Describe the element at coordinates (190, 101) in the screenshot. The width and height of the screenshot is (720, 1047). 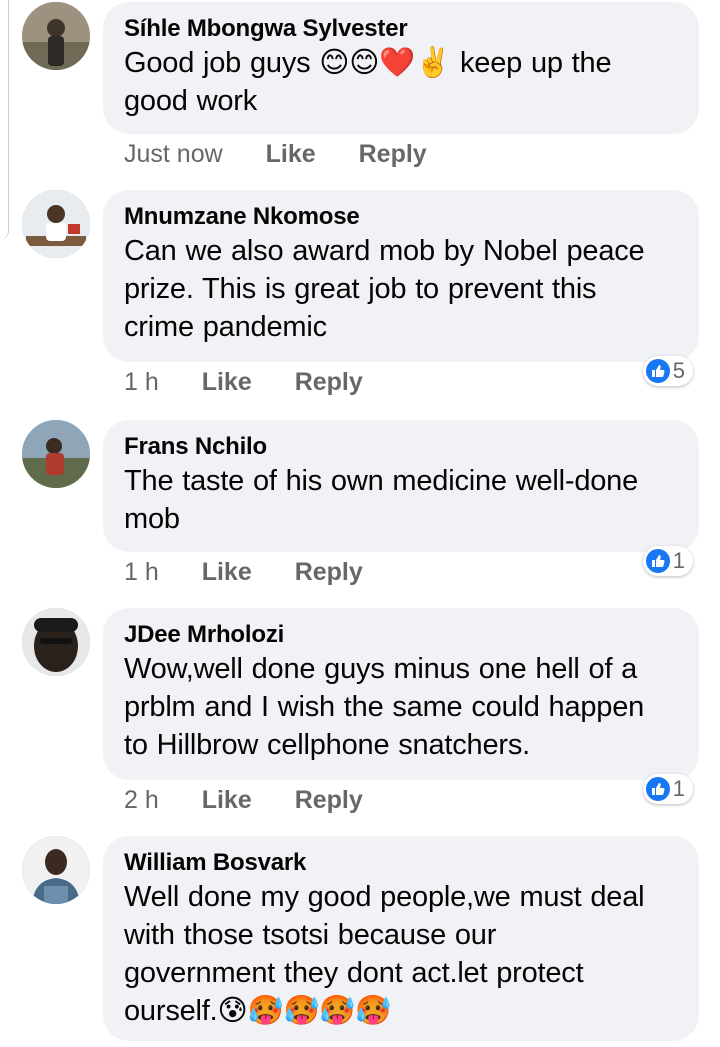
I see `comment-text-line: good work` at that location.